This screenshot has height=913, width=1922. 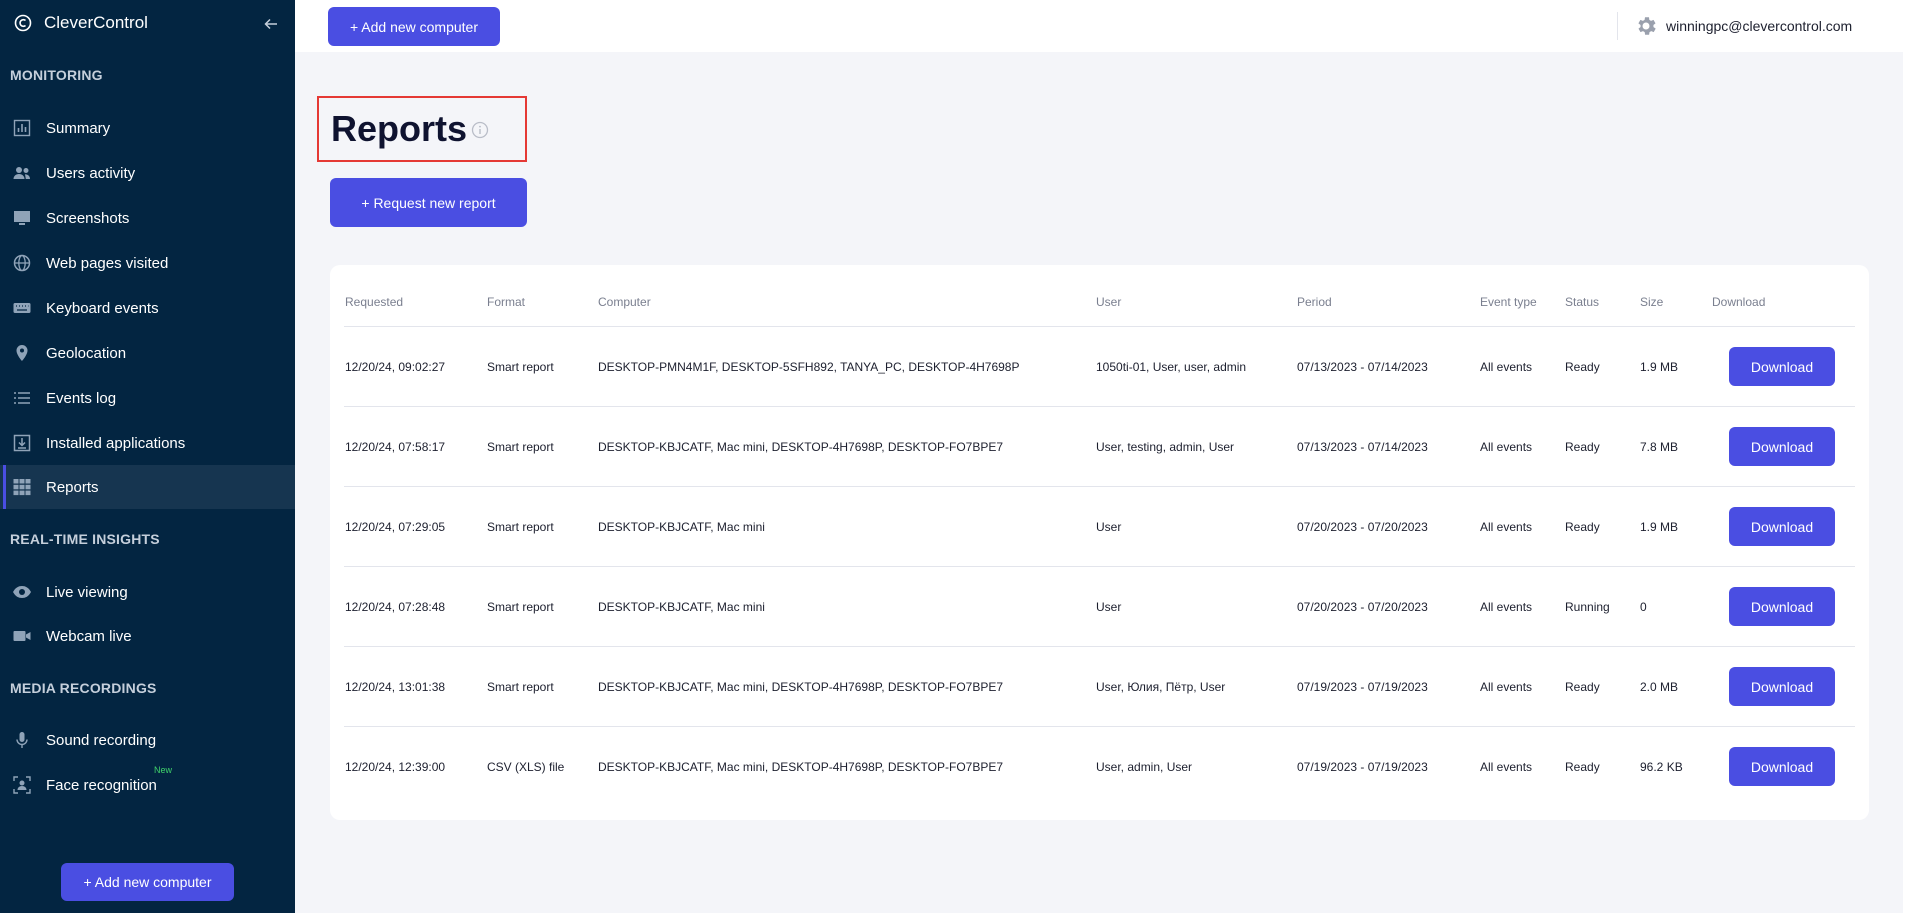 What do you see at coordinates (1161, 687) in the screenshot?
I see `cell-user: User, Юлия, Пётр, User` at bounding box center [1161, 687].